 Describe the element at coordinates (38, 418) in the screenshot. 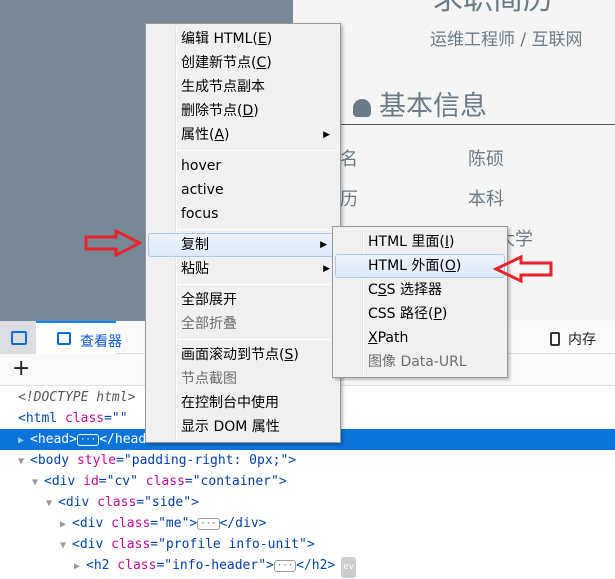

I see `tag: <html` at that location.